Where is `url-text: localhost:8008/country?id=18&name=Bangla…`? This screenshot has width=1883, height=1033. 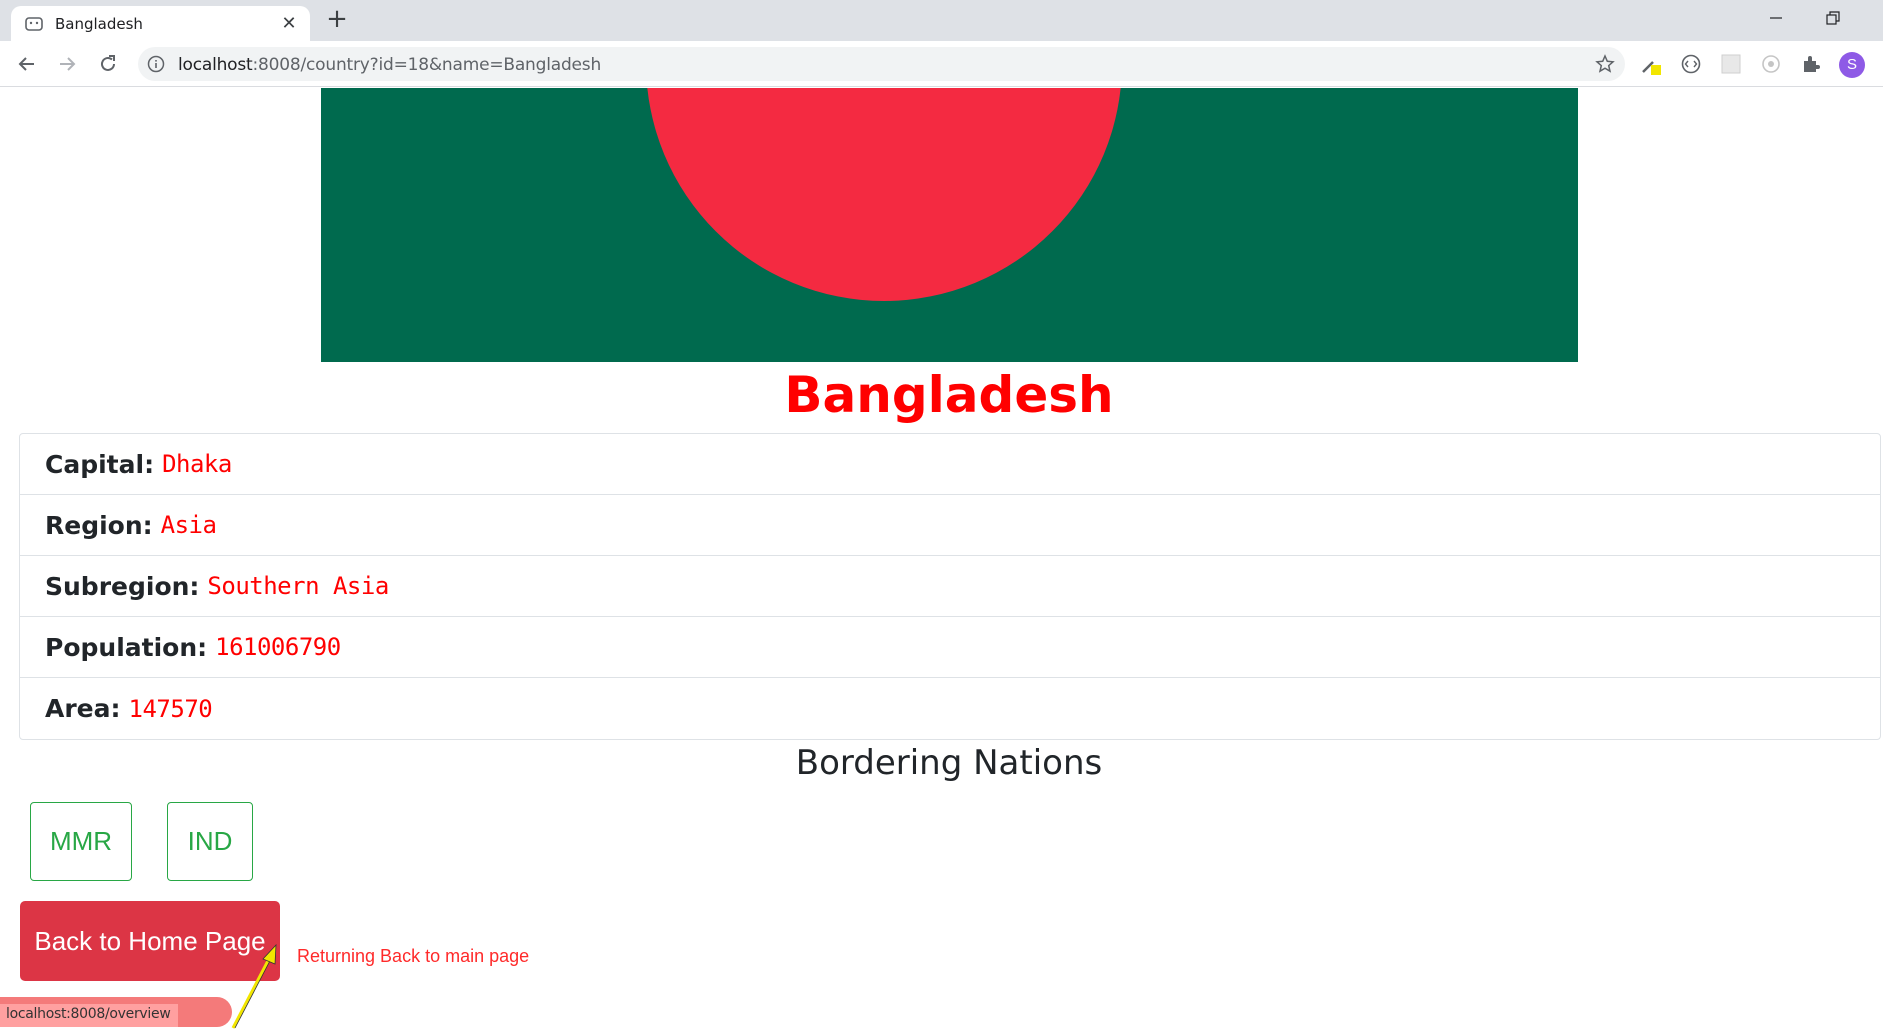 url-text: localhost:8008/country?id=18&name=Bangla… is located at coordinates (389, 65).